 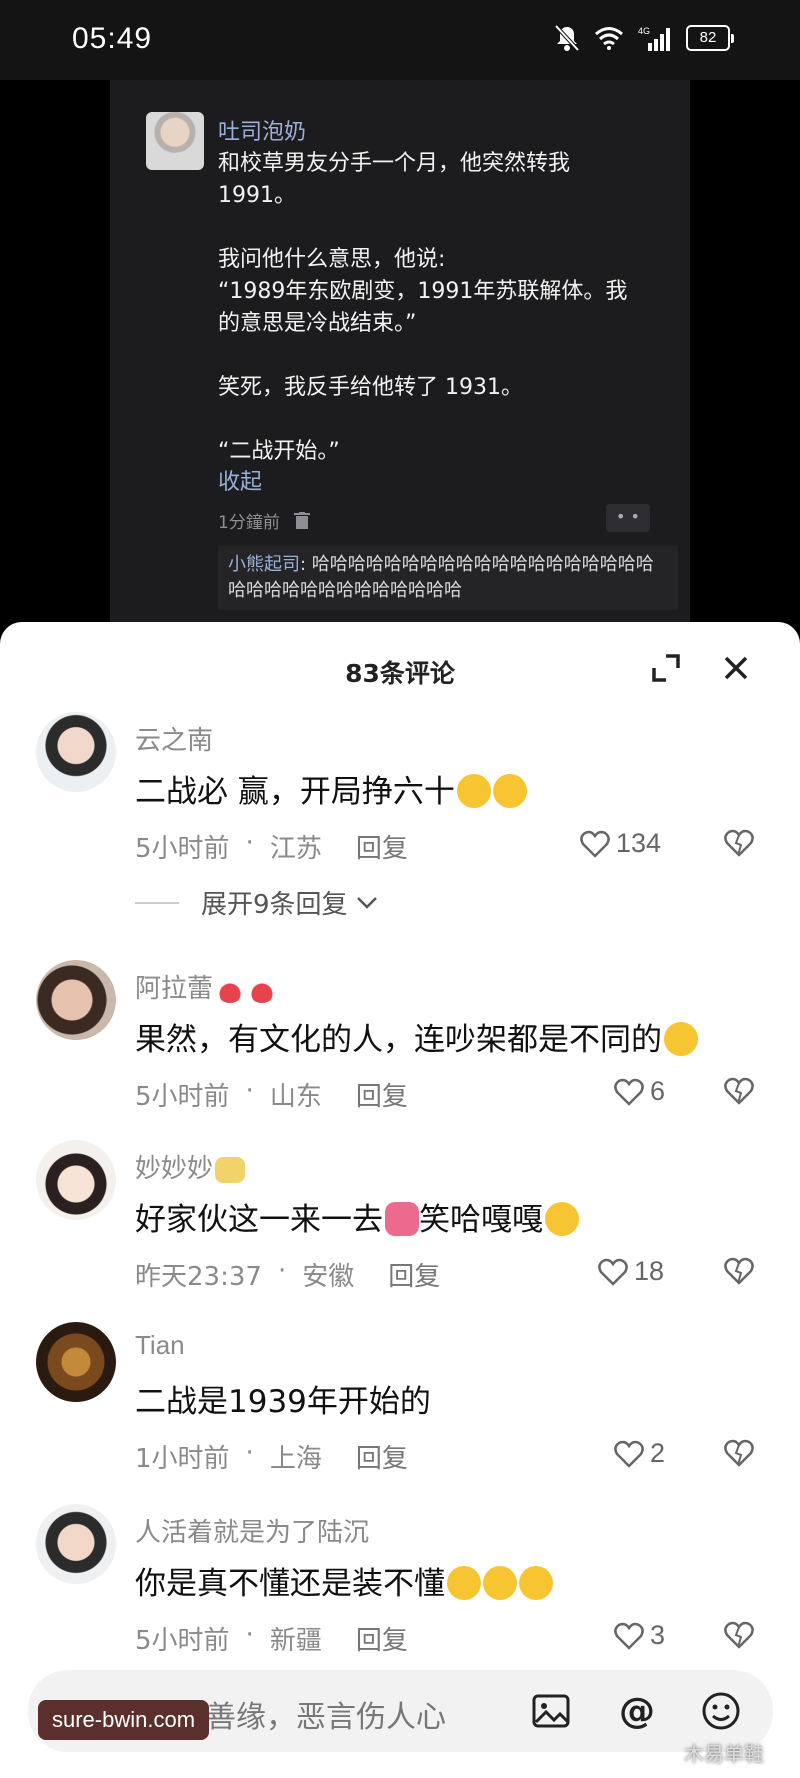 I want to click on post-avatar, so click(x=175, y=141).